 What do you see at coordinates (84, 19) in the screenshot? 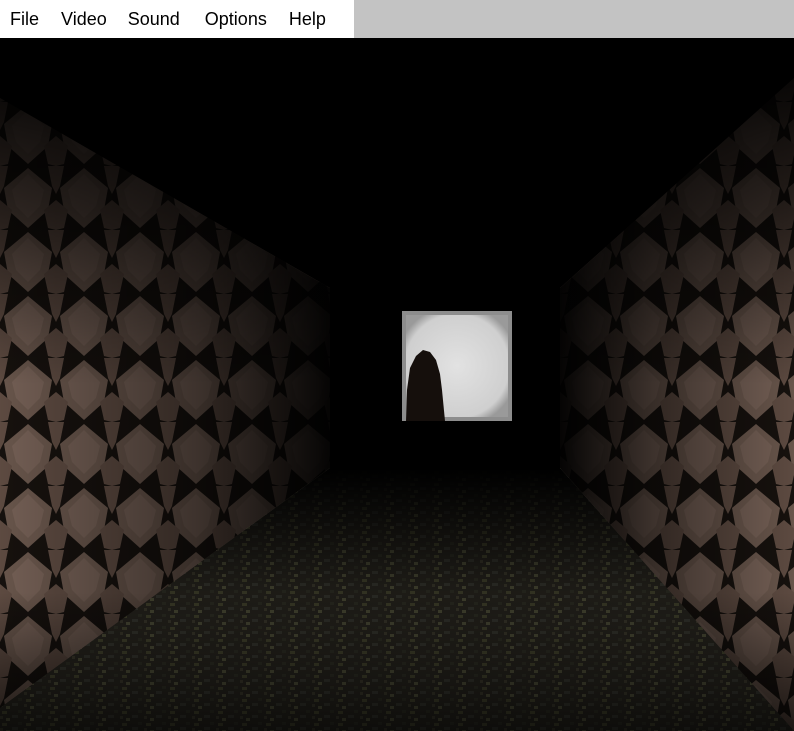
I see `menu-video: Video` at bounding box center [84, 19].